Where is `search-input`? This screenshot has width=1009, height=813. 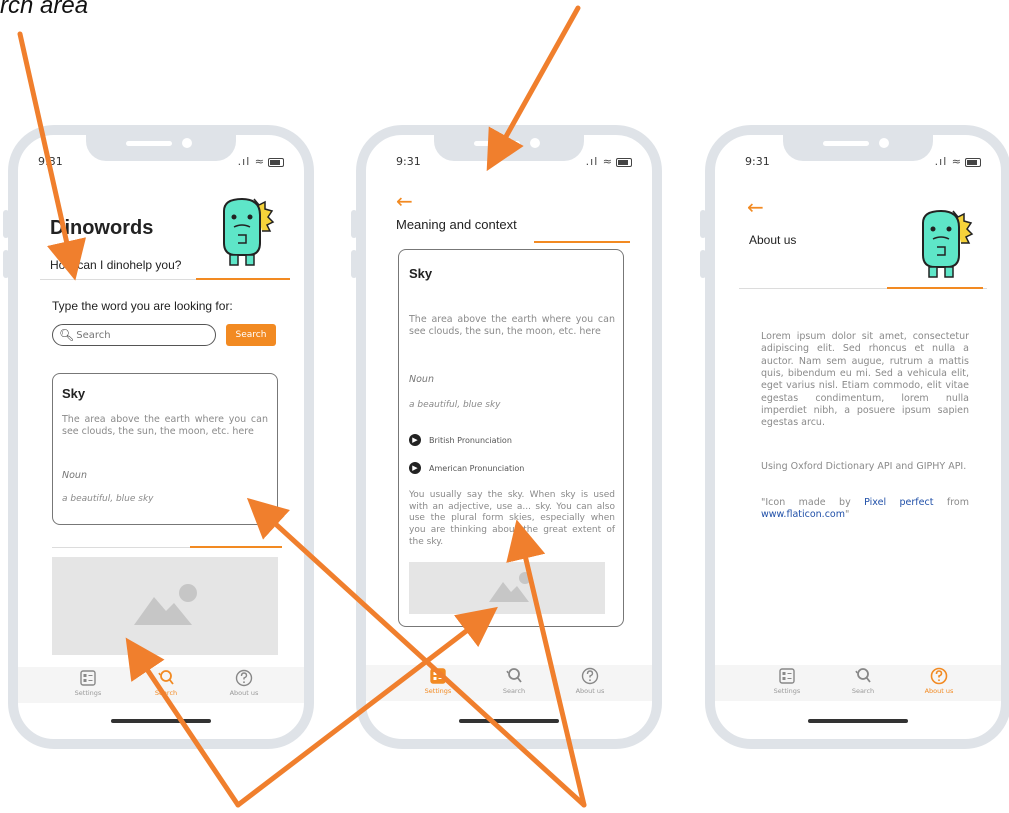
search-input is located at coordinates (141, 335).